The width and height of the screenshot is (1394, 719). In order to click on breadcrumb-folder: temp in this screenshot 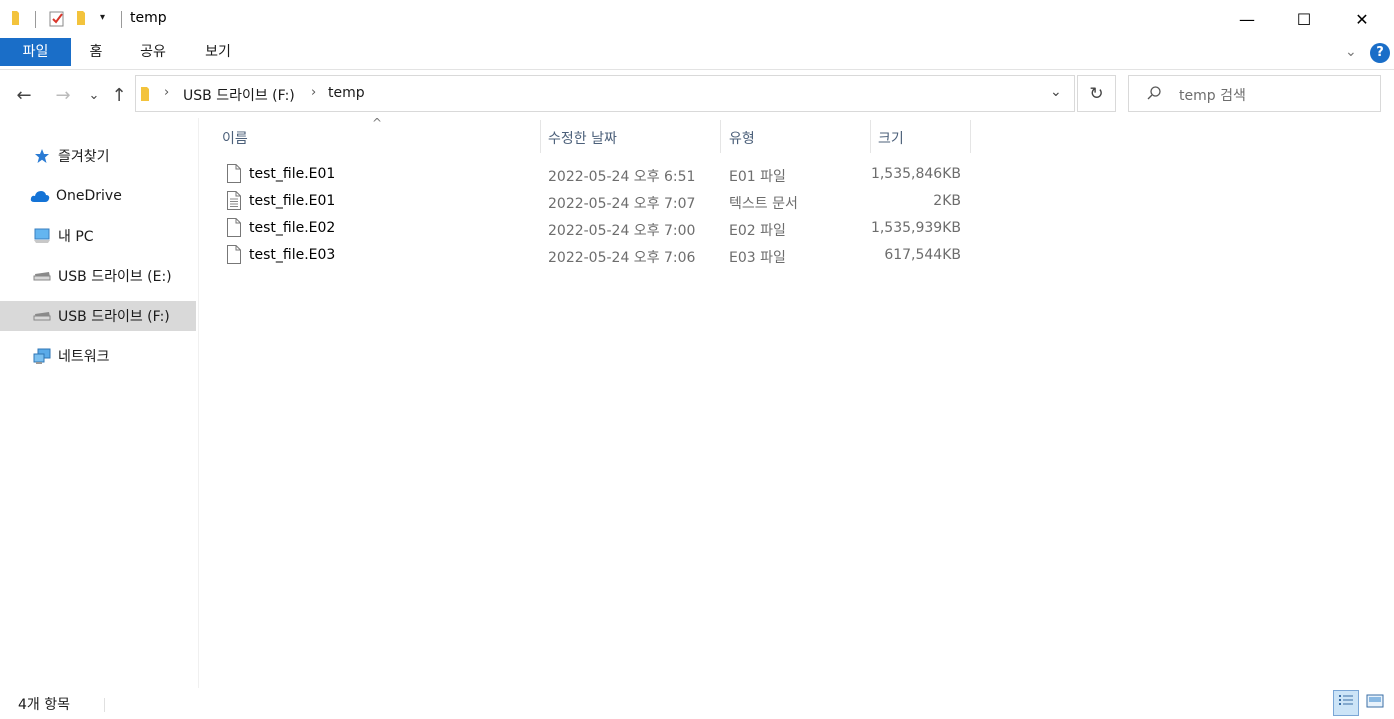, I will do `click(346, 93)`.